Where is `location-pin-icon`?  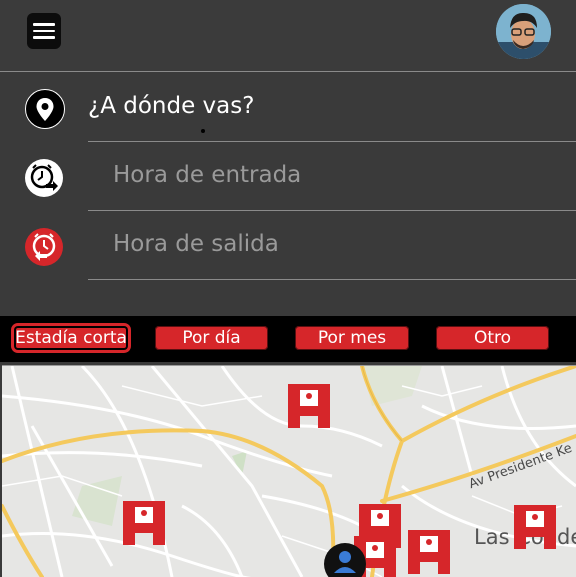
location-pin-icon is located at coordinates (45, 109).